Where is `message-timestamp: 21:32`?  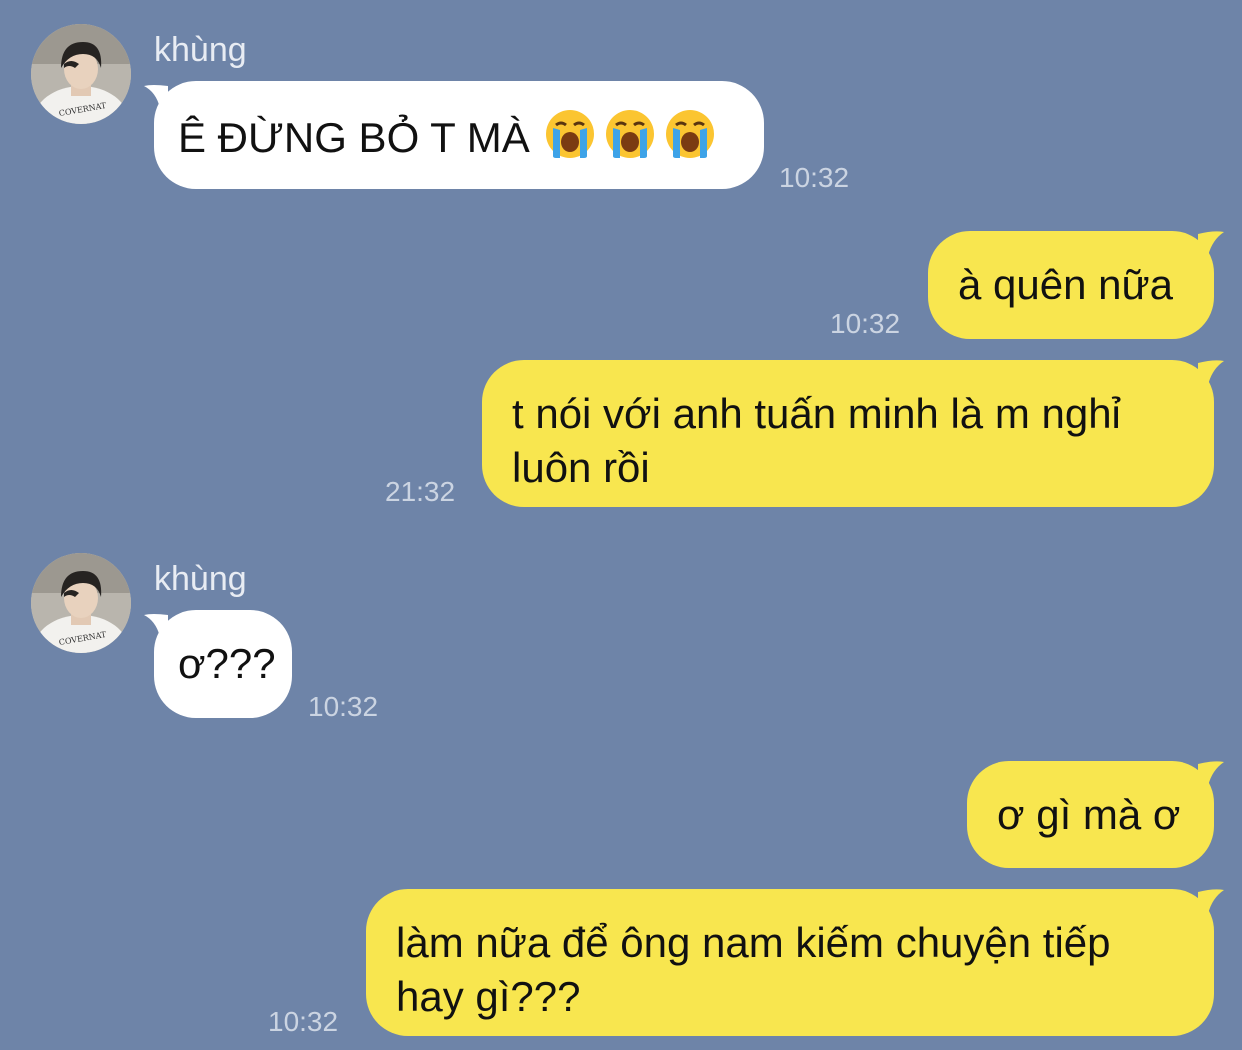 message-timestamp: 21:32 is located at coordinates (420, 491).